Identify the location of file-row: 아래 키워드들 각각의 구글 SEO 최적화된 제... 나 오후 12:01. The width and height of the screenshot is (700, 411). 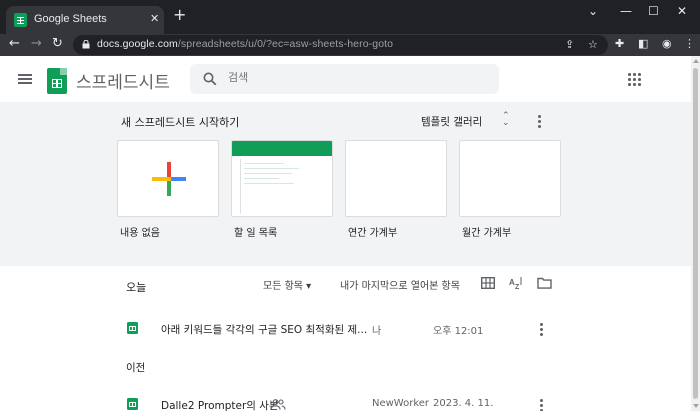
(350, 329).